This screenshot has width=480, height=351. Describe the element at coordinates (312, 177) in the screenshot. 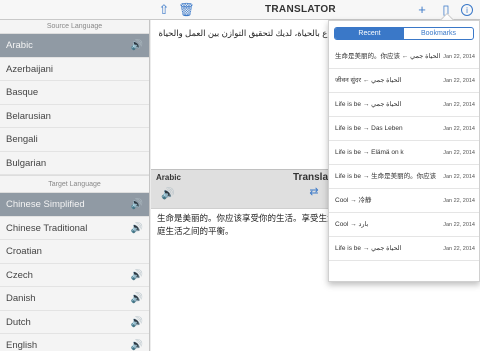

I see `translate-label: Translat` at that location.